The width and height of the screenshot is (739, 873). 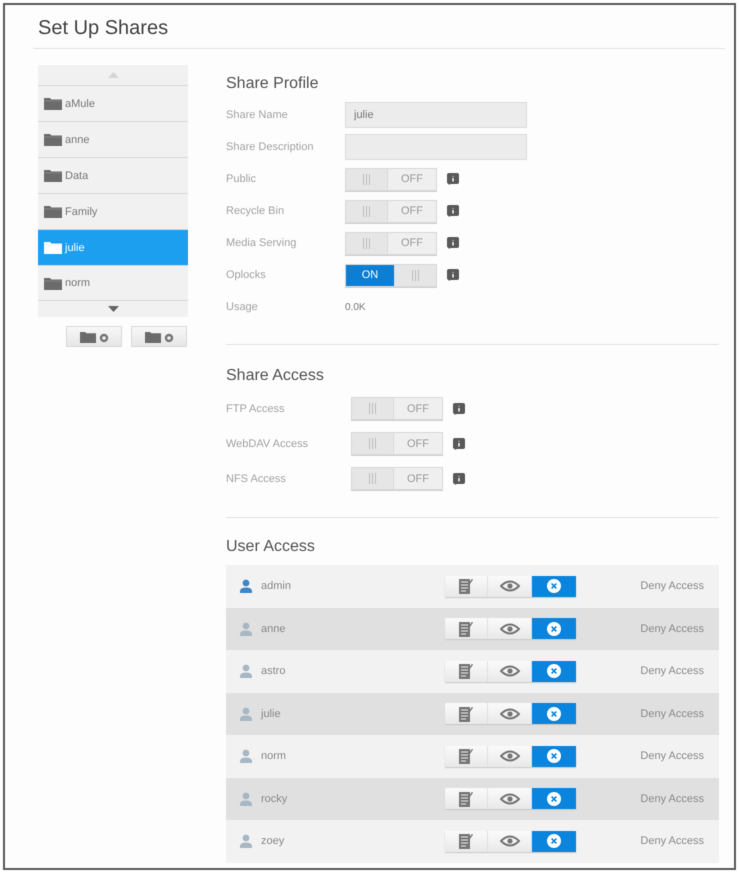 I want to click on share-item: norm, so click(x=113, y=283).